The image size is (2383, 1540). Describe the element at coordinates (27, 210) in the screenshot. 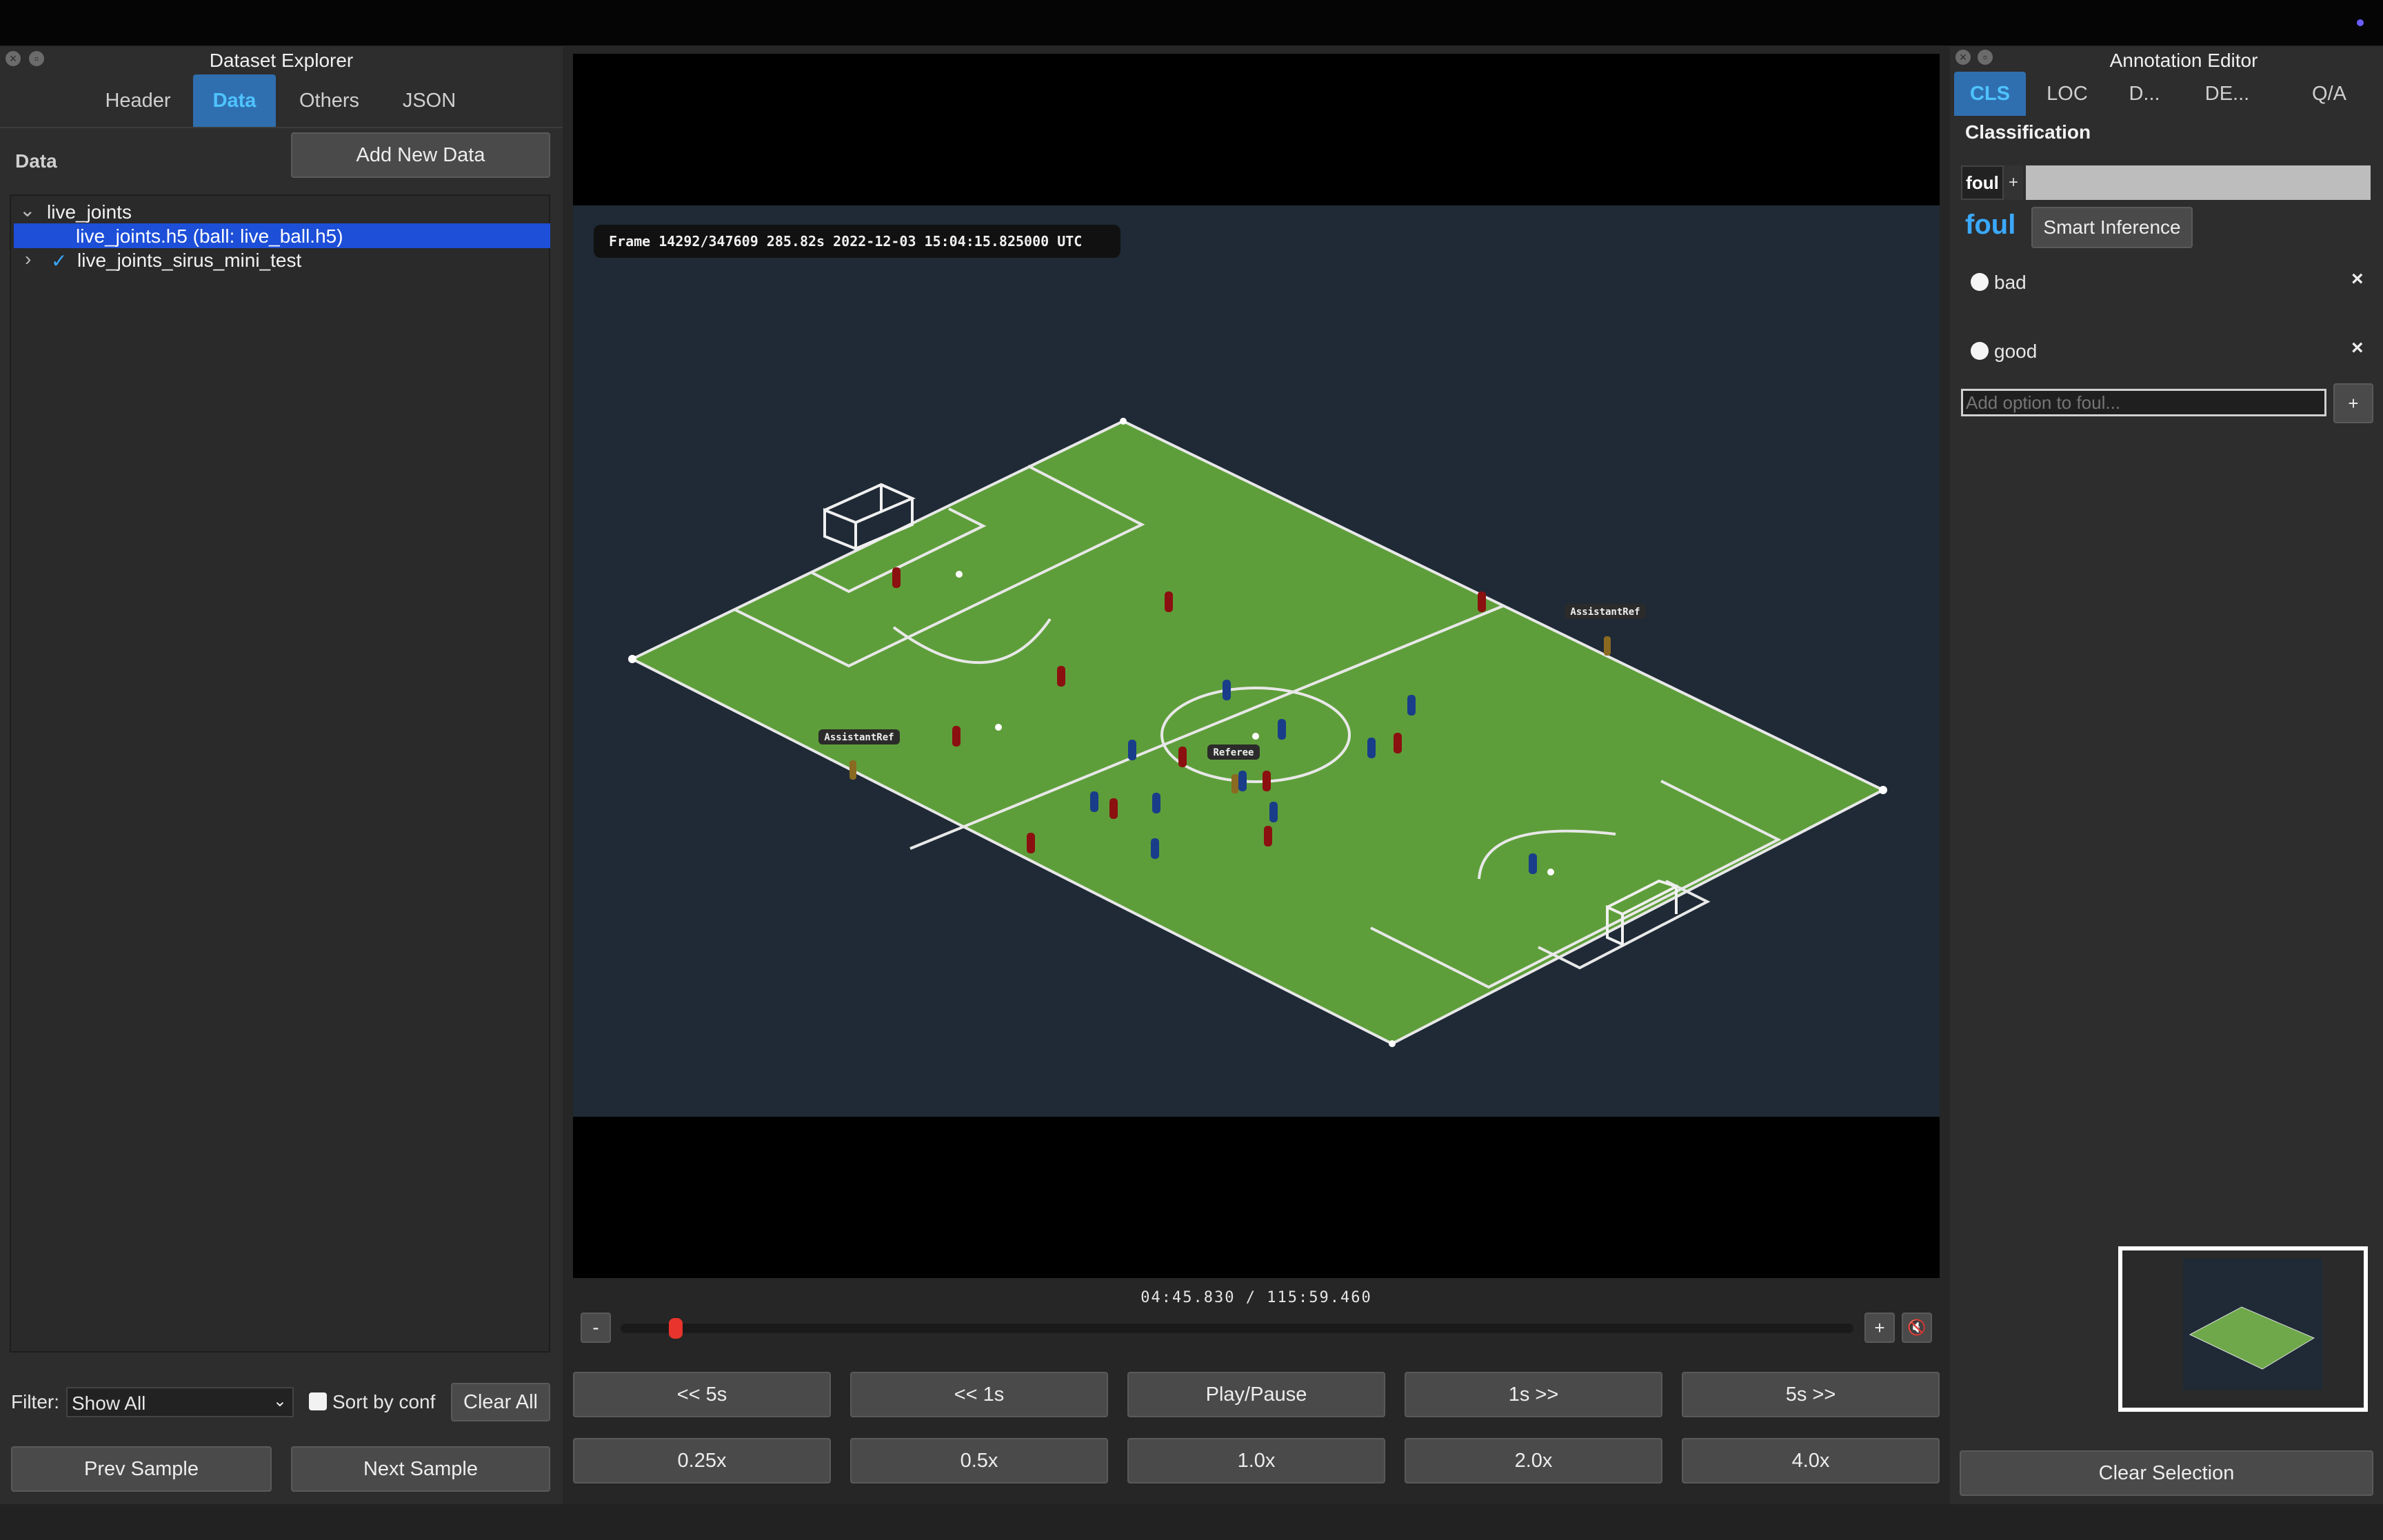

I see `tree-expand-icon: ⌄` at that location.